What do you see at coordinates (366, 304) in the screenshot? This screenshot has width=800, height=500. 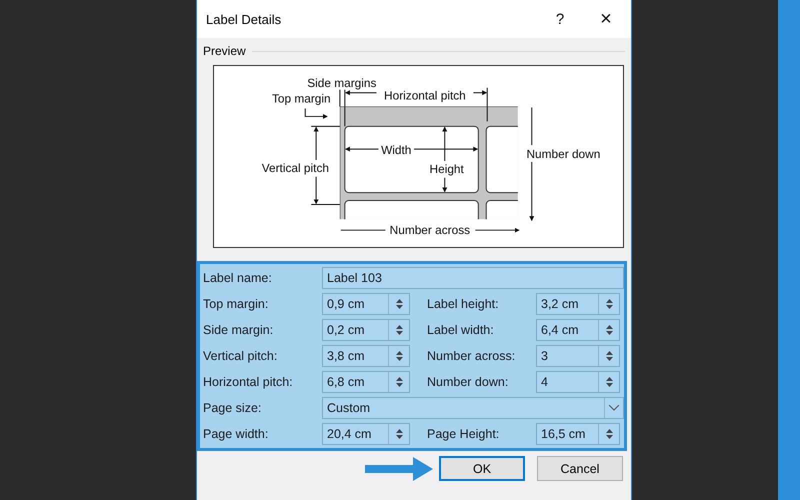 I see `spin-field: 0,9 cm` at bounding box center [366, 304].